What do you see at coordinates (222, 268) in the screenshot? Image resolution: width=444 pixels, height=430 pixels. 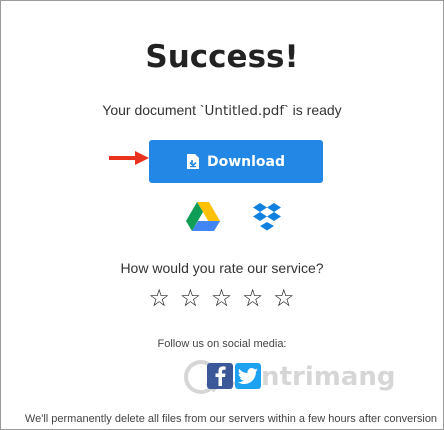 I see `rating-question: How would you rate our service?` at bounding box center [222, 268].